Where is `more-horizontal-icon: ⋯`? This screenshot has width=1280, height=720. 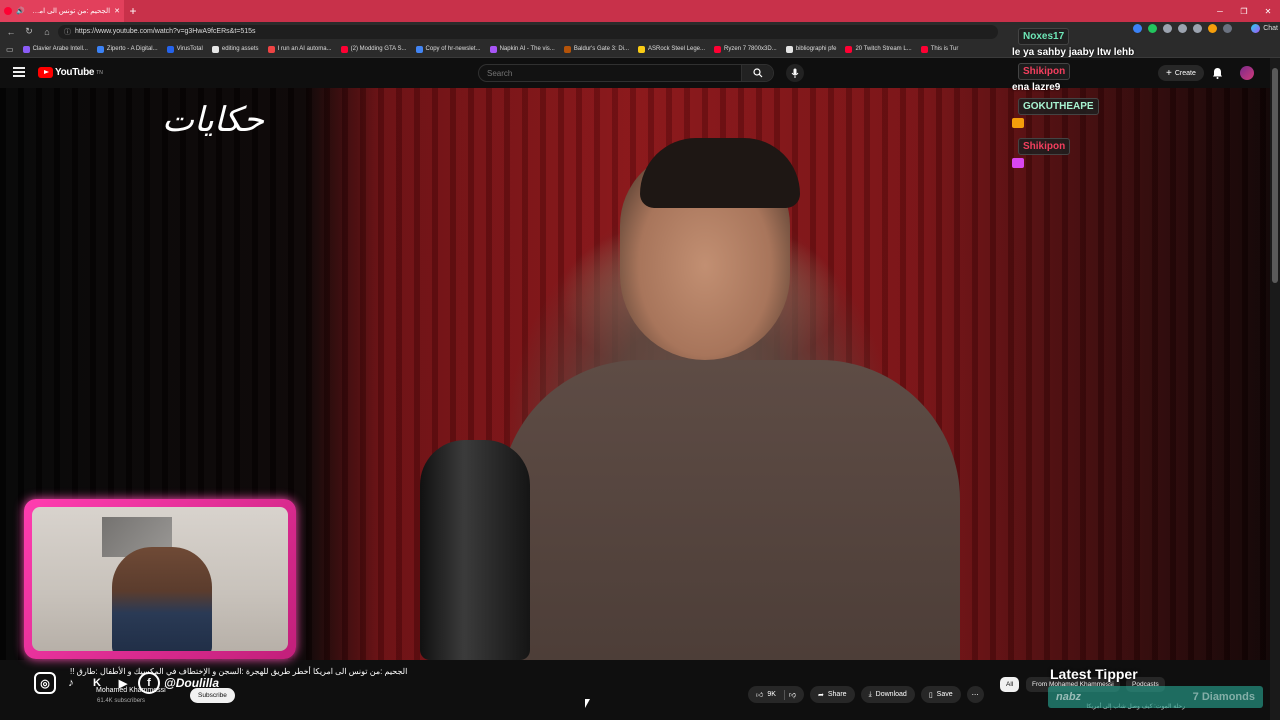
more-horizontal-icon: ⋯ is located at coordinates (975, 695).